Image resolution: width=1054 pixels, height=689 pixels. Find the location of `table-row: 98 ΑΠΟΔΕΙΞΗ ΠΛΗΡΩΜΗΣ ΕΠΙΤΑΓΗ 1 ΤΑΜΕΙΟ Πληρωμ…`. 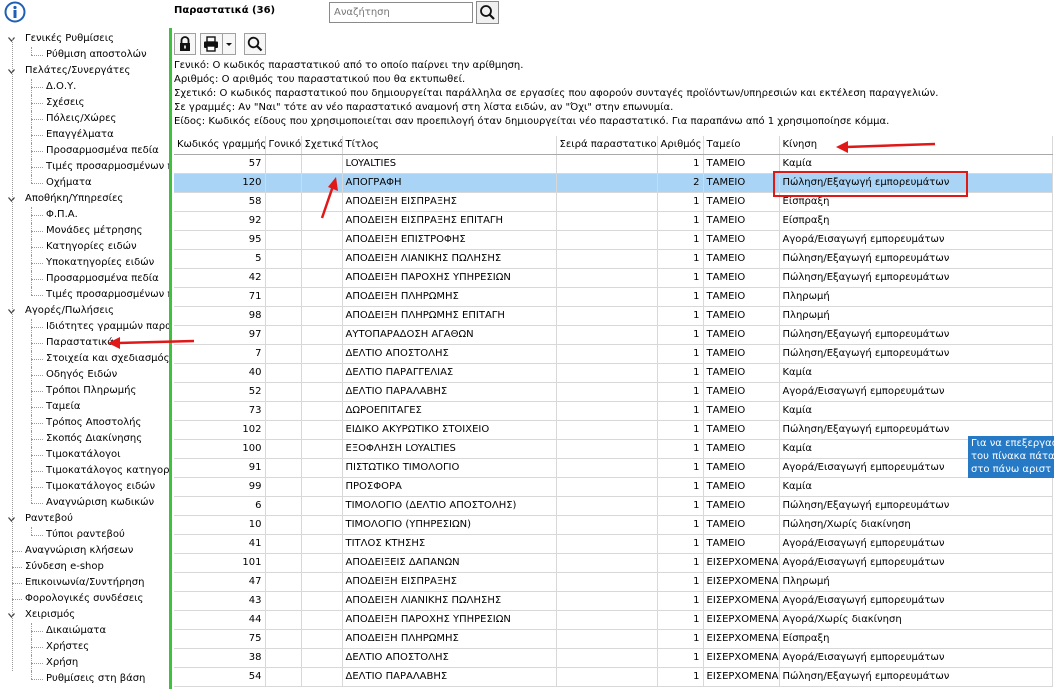

table-row: 98 ΑΠΟΔΕΙΞΗ ΠΛΗΡΩΜΗΣ ΕΠΙΤΑΓΗ 1 ΤΑΜΕΙΟ Πληρωμ… is located at coordinates (613, 316).